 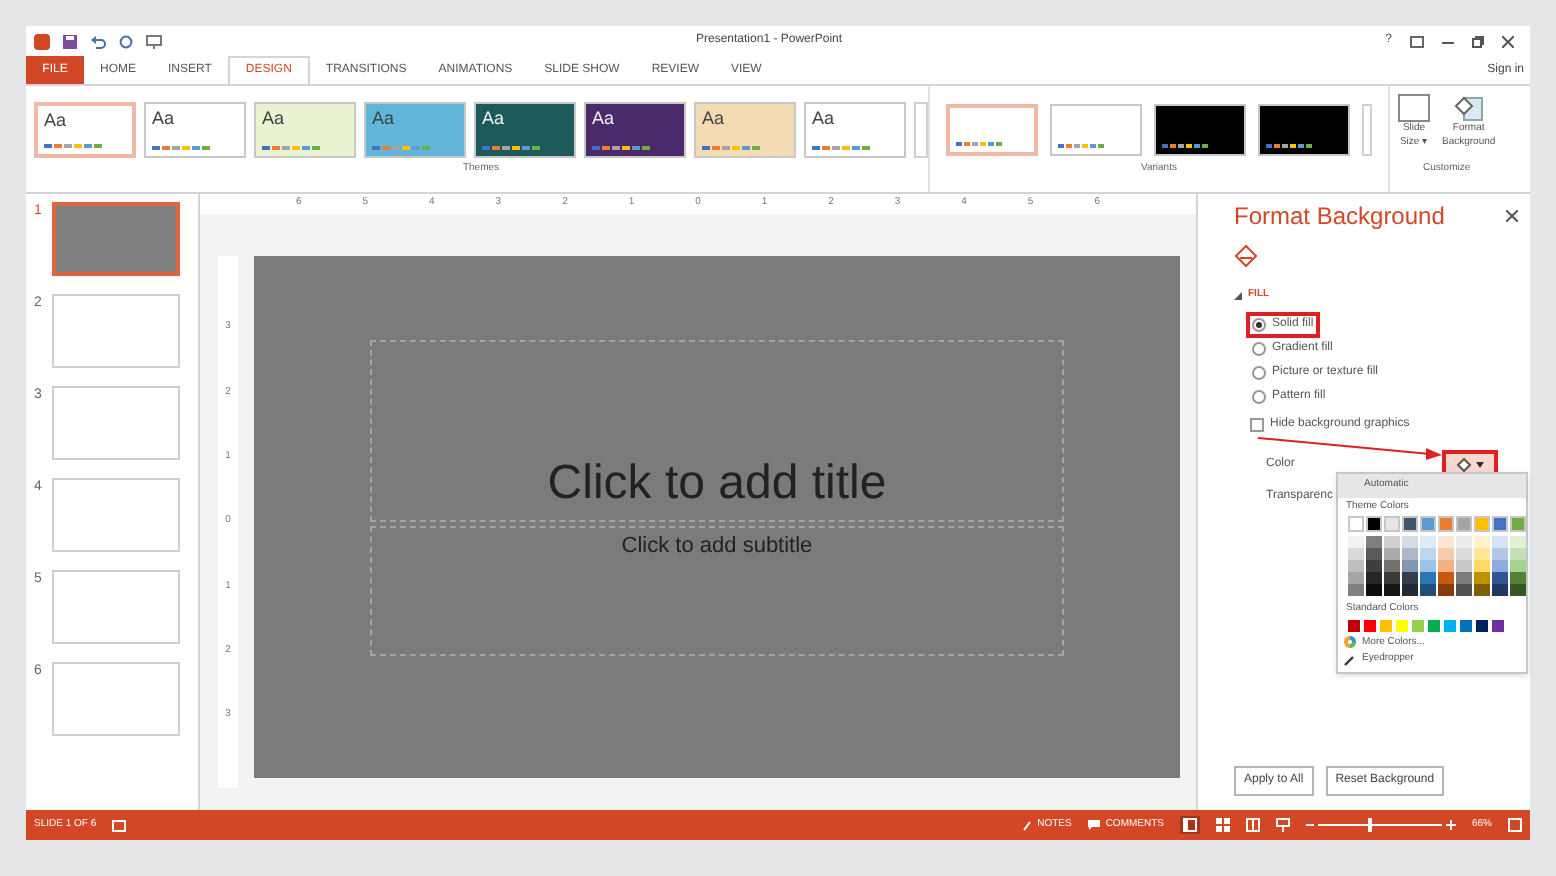 What do you see at coordinates (1369, 825) in the screenshot?
I see `zoom-slider-thumb` at bounding box center [1369, 825].